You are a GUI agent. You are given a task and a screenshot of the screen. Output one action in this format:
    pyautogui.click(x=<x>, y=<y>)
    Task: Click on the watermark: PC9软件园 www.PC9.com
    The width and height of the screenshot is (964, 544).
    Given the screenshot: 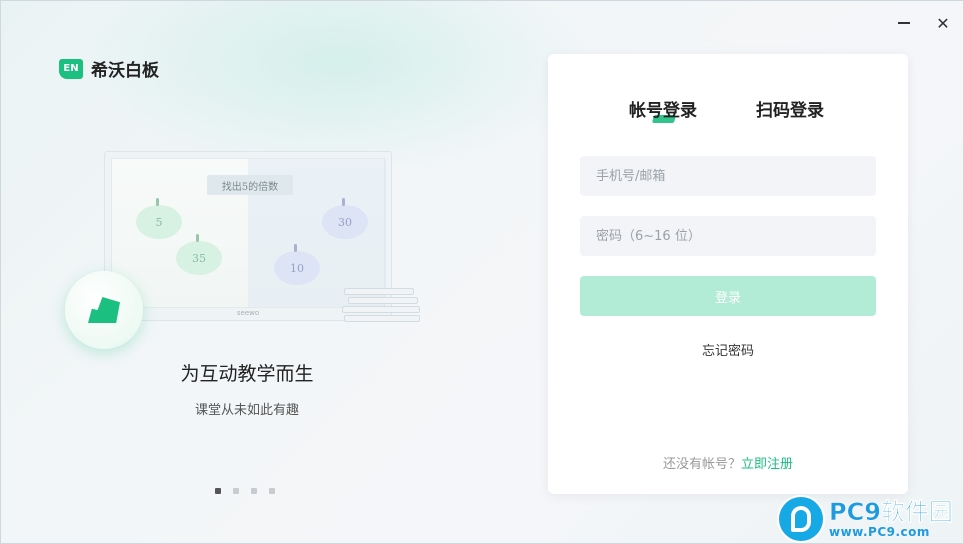 What is the action you would take?
    pyautogui.click(x=866, y=519)
    